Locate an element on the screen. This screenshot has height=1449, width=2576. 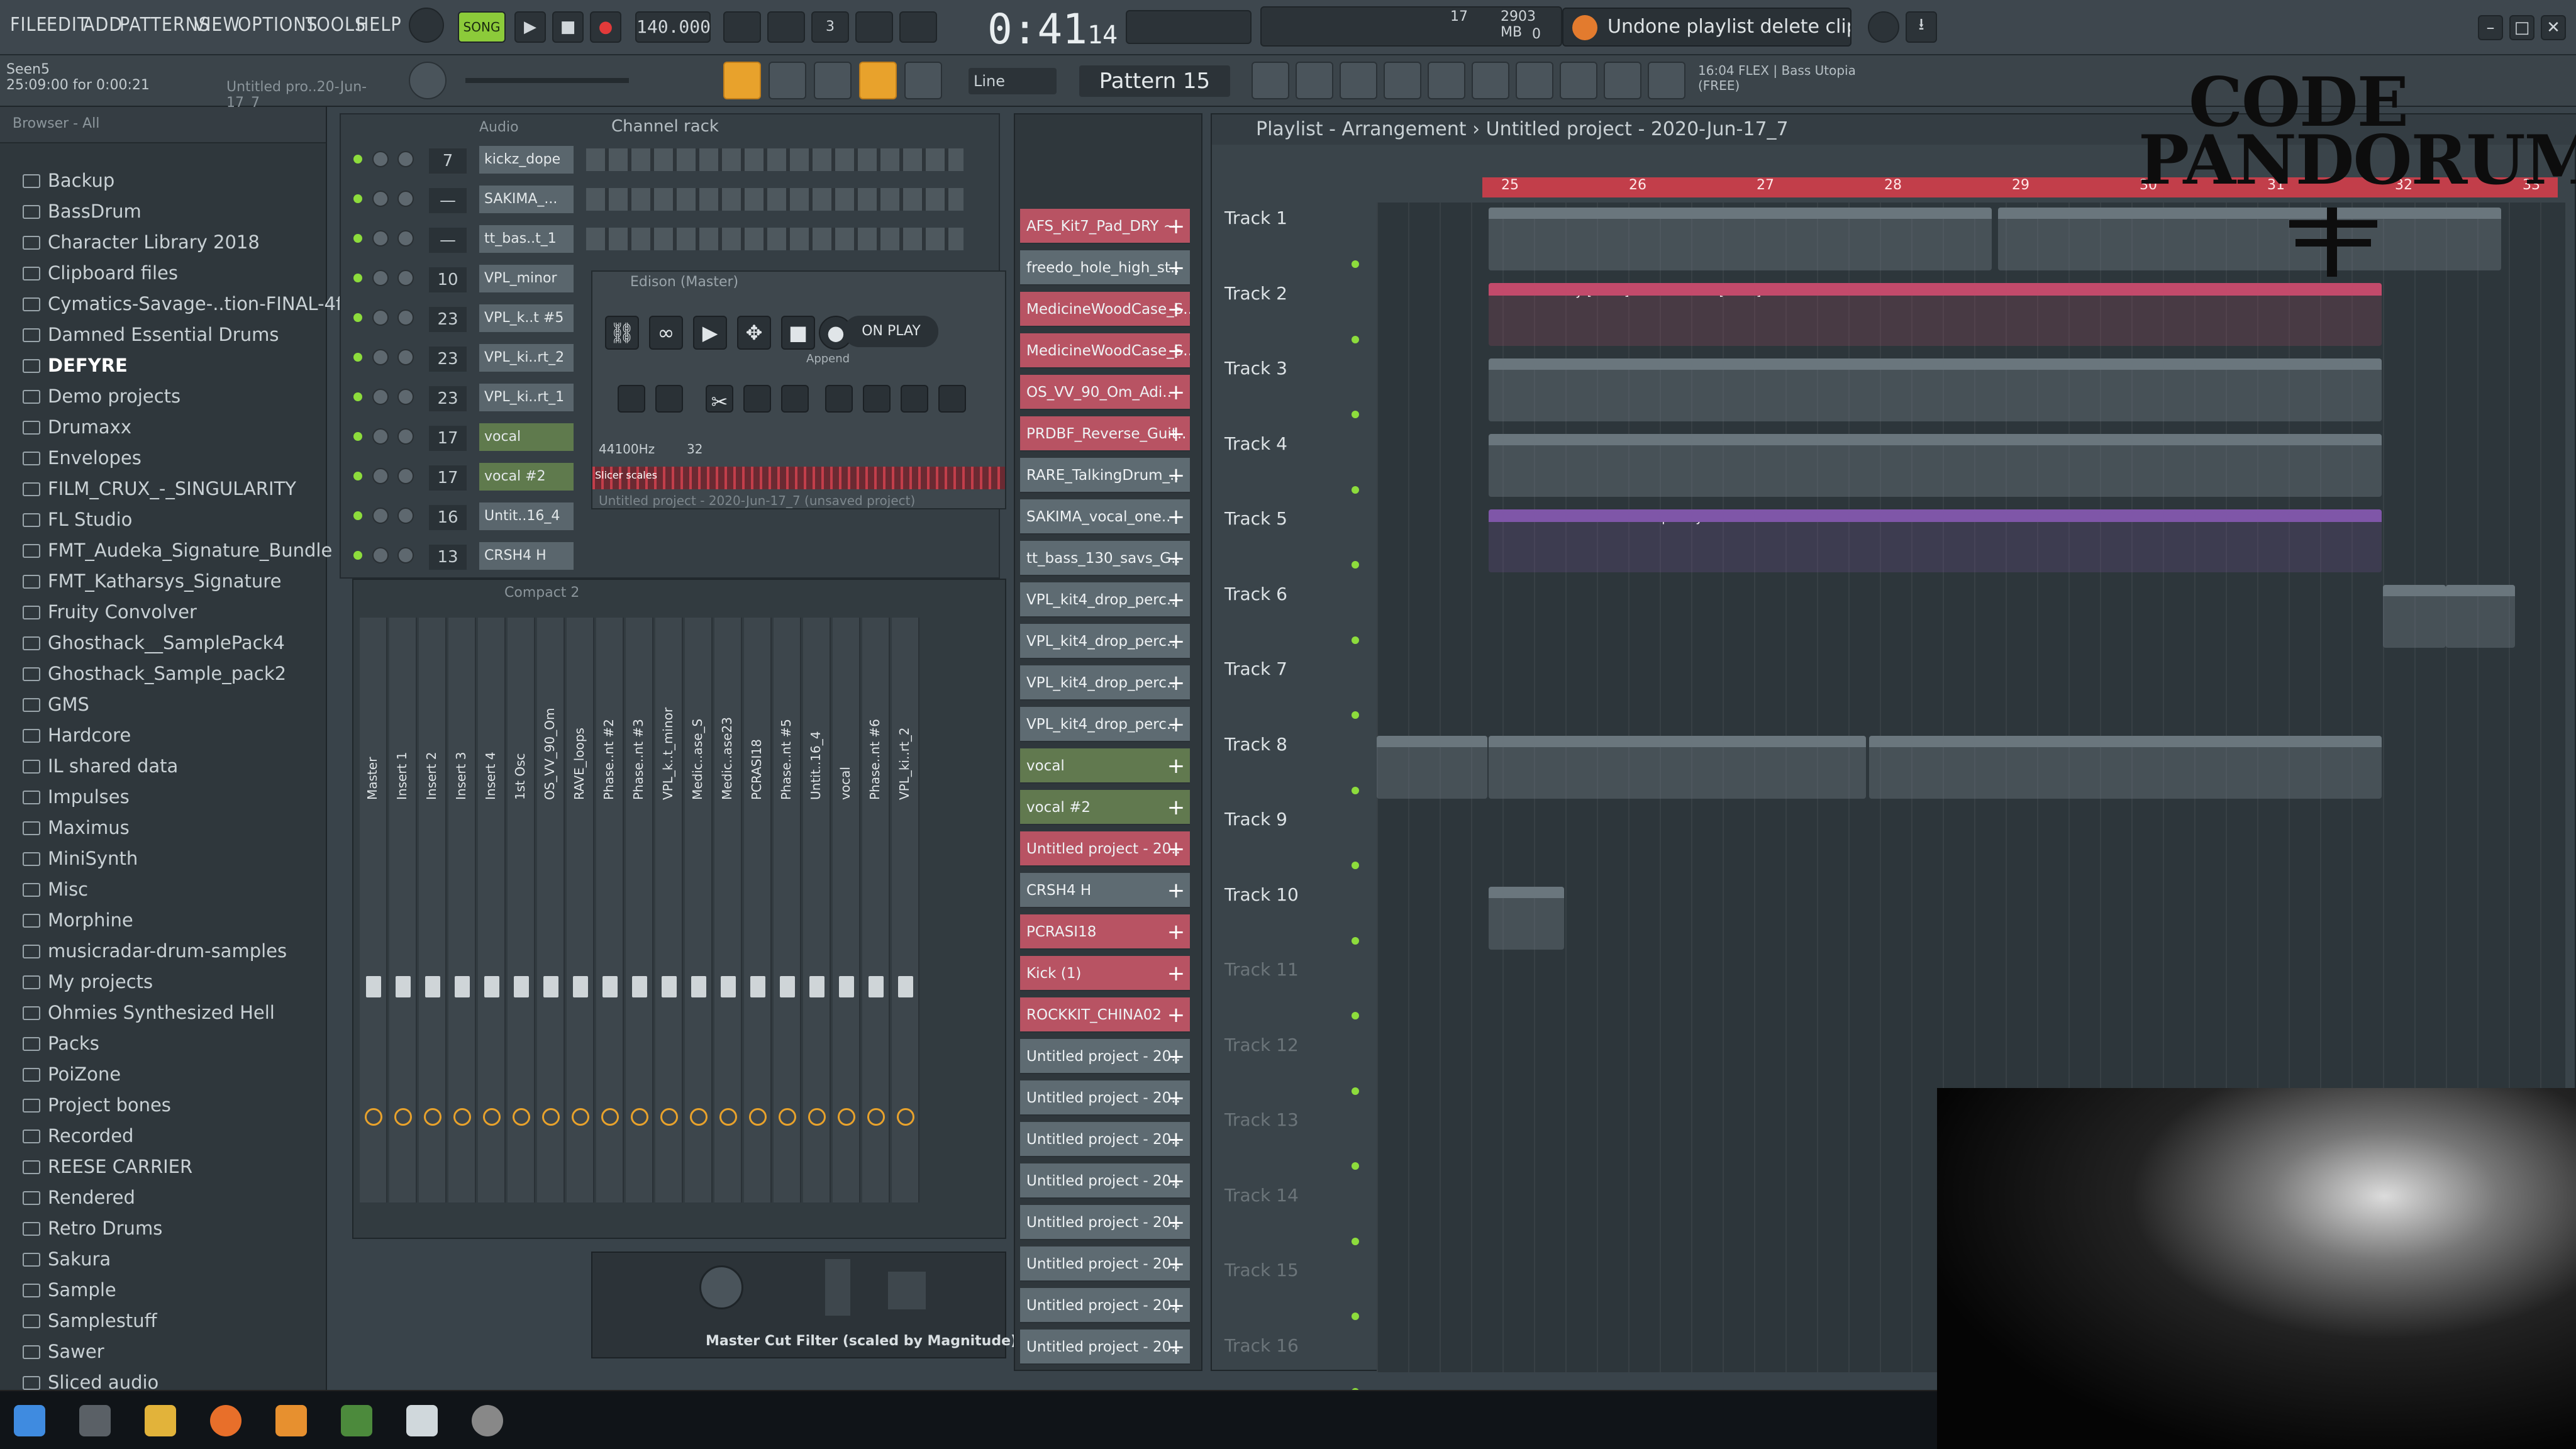
channel-name: VPL_minor is located at coordinates (526, 278).